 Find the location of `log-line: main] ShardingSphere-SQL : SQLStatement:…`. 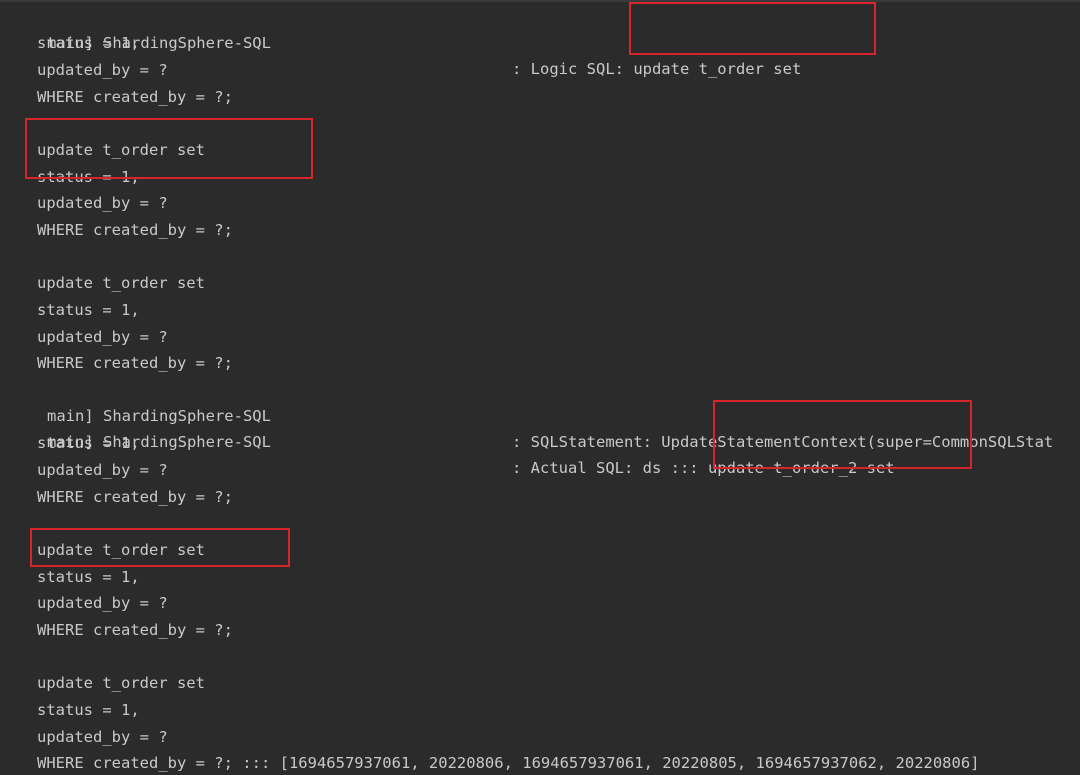

log-line: main] ShardingSphere-SQL : SQLStatement:… is located at coordinates (526, 414).